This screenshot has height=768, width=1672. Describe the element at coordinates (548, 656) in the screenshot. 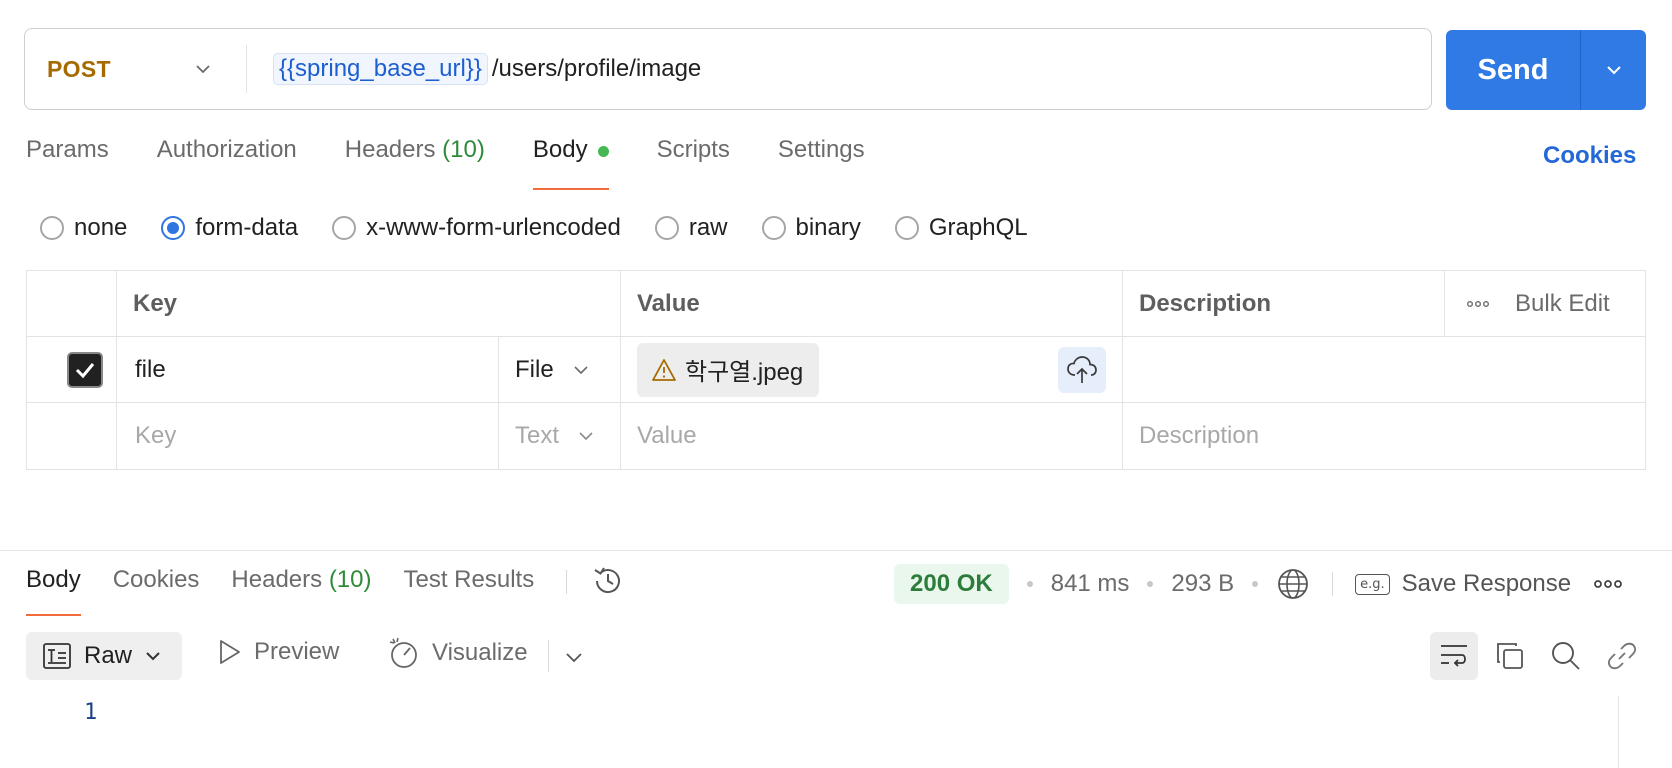

I see `toolbar-separator` at that location.